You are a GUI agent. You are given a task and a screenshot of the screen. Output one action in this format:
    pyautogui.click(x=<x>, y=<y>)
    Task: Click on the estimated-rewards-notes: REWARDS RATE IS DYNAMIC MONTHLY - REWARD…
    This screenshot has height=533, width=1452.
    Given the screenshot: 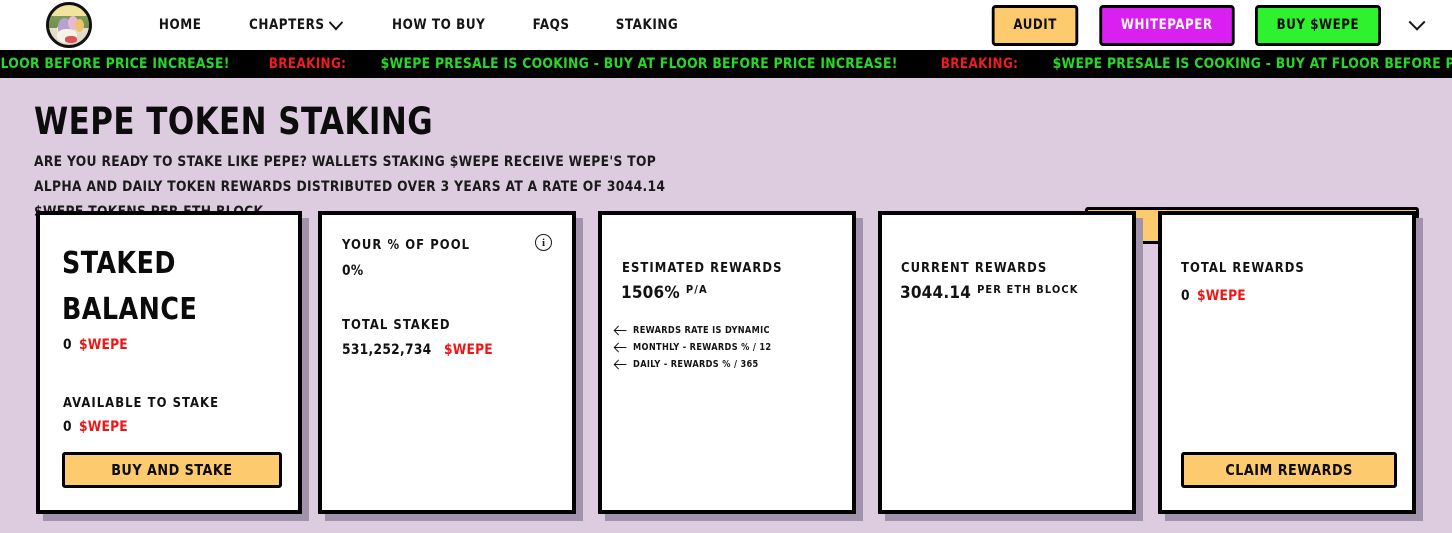 What is the action you would take?
    pyautogui.click(x=697, y=350)
    